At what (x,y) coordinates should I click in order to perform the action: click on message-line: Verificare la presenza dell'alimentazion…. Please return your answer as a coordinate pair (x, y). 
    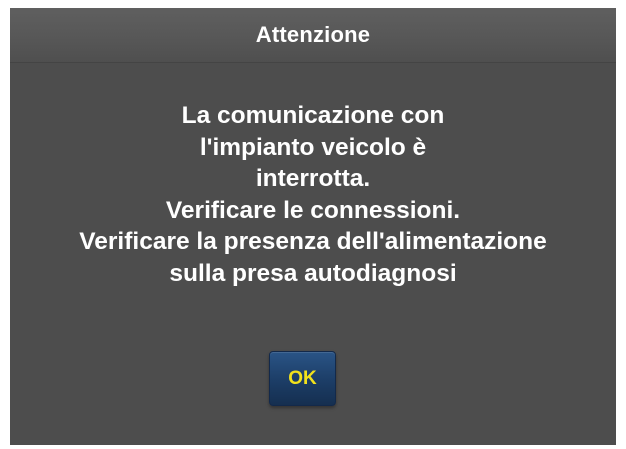
    Looking at the image, I should click on (313, 242).